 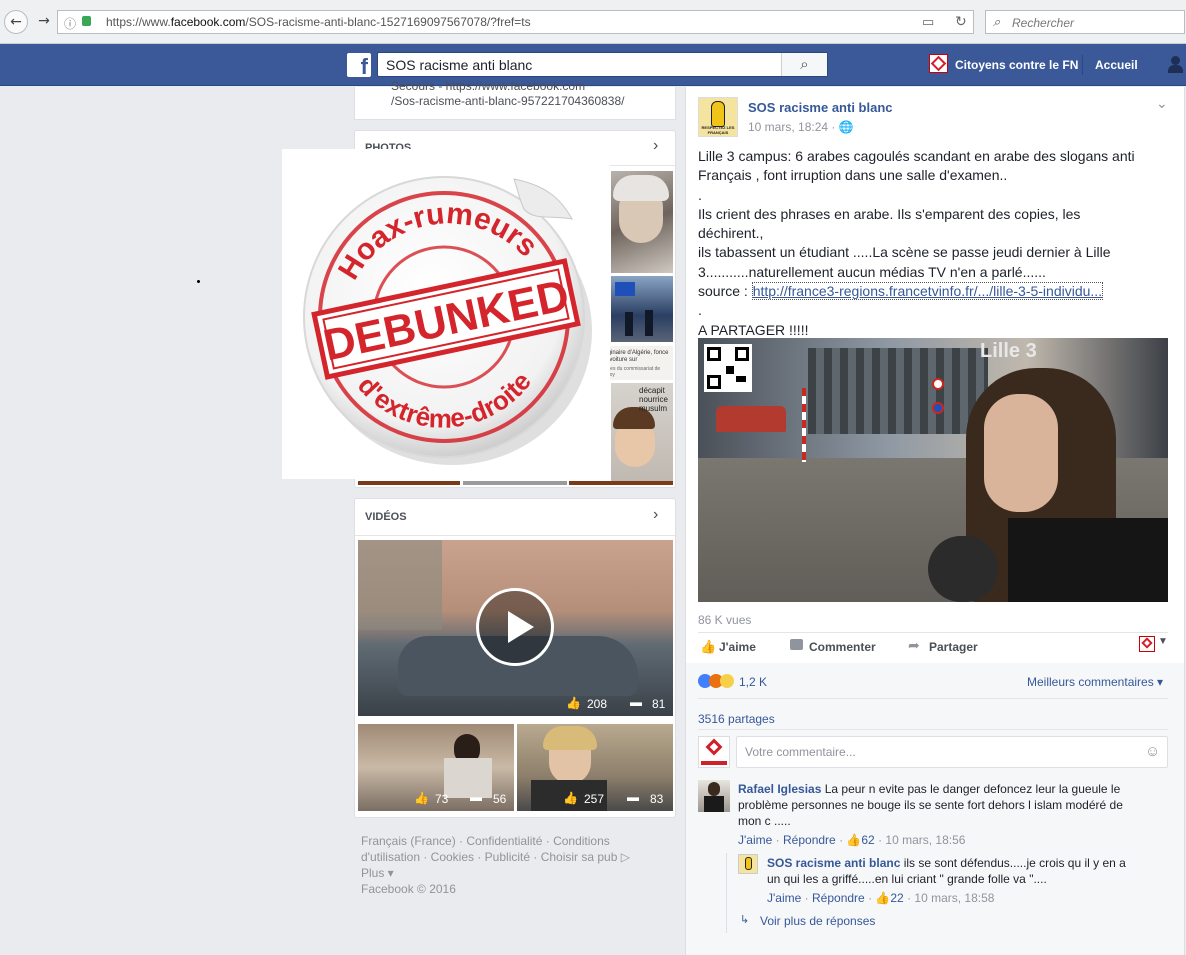 I want to click on more-replies-link: Voir plus de réponses, so click(x=817, y=921).